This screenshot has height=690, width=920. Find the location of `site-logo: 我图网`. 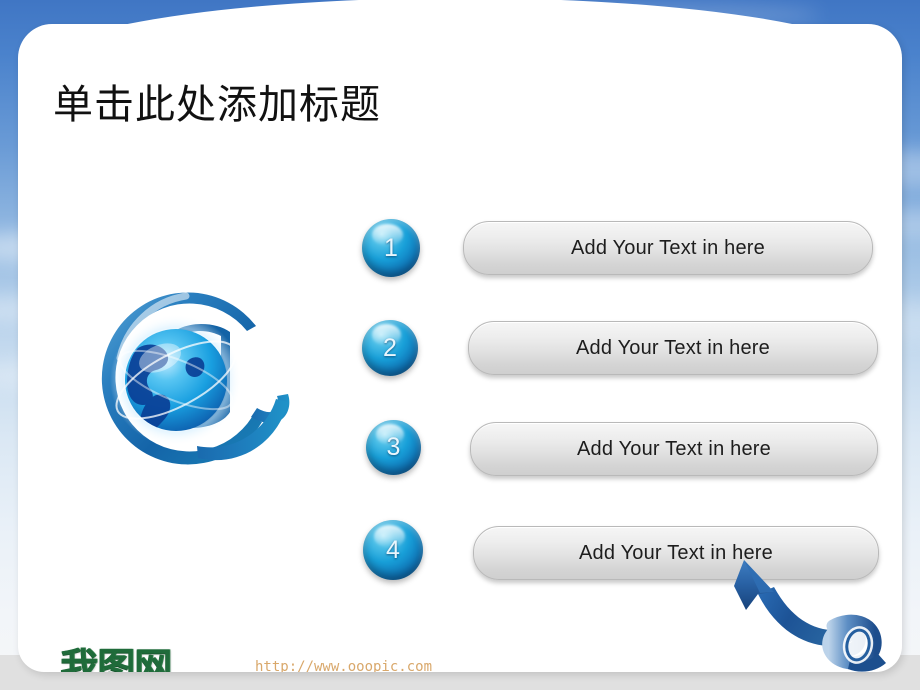

site-logo: 我图网 is located at coordinates (116, 658).